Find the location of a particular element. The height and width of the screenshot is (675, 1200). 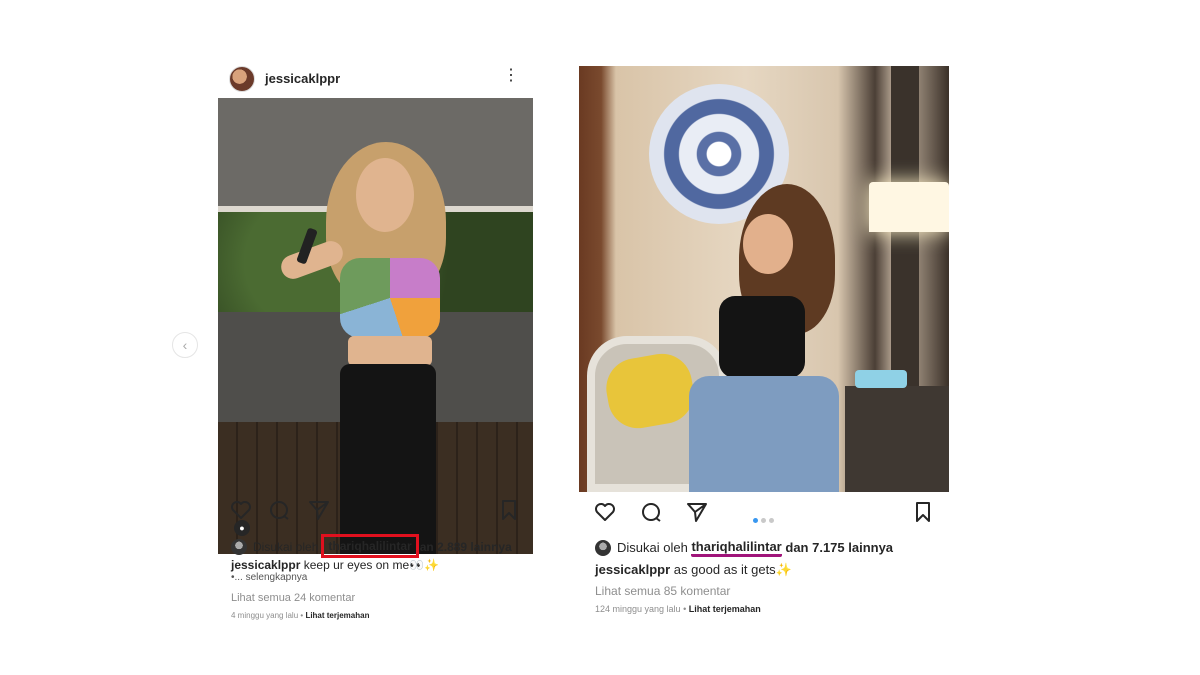

likes-count: dan 7.175 lainnya is located at coordinates (839, 547).